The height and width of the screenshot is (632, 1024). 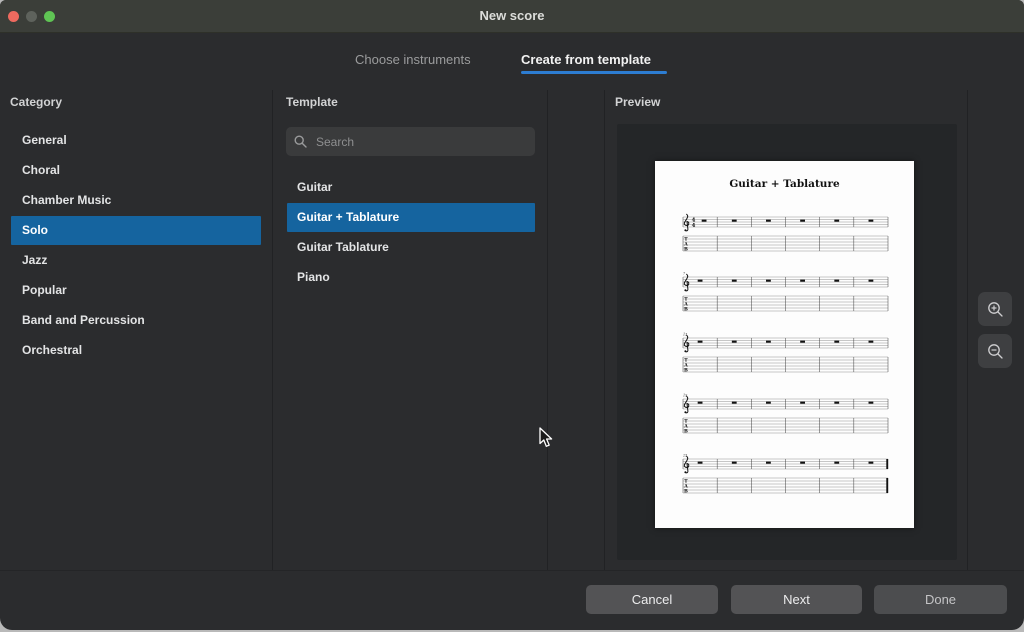 What do you see at coordinates (940, 599) in the screenshot?
I see `done-button: Done` at bounding box center [940, 599].